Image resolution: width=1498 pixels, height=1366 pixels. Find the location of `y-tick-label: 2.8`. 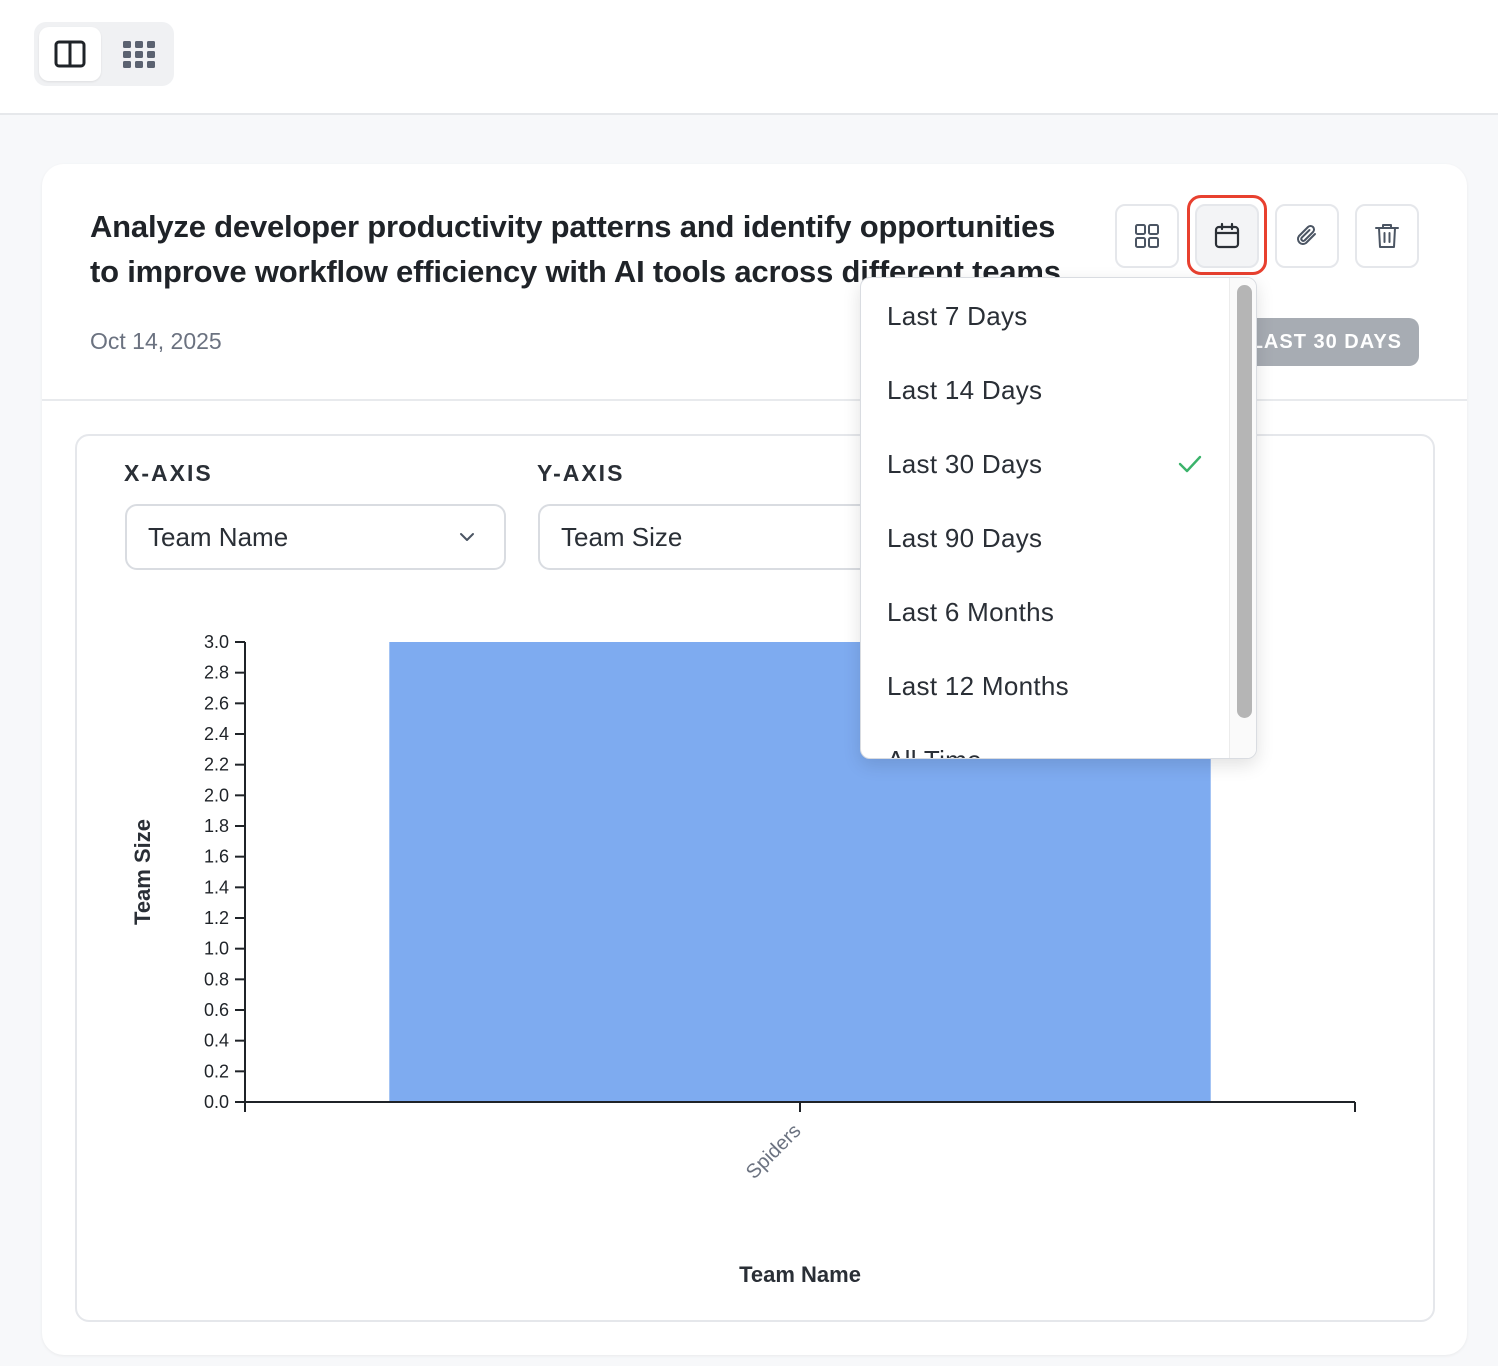

y-tick-label: 2.8 is located at coordinates (216, 673).